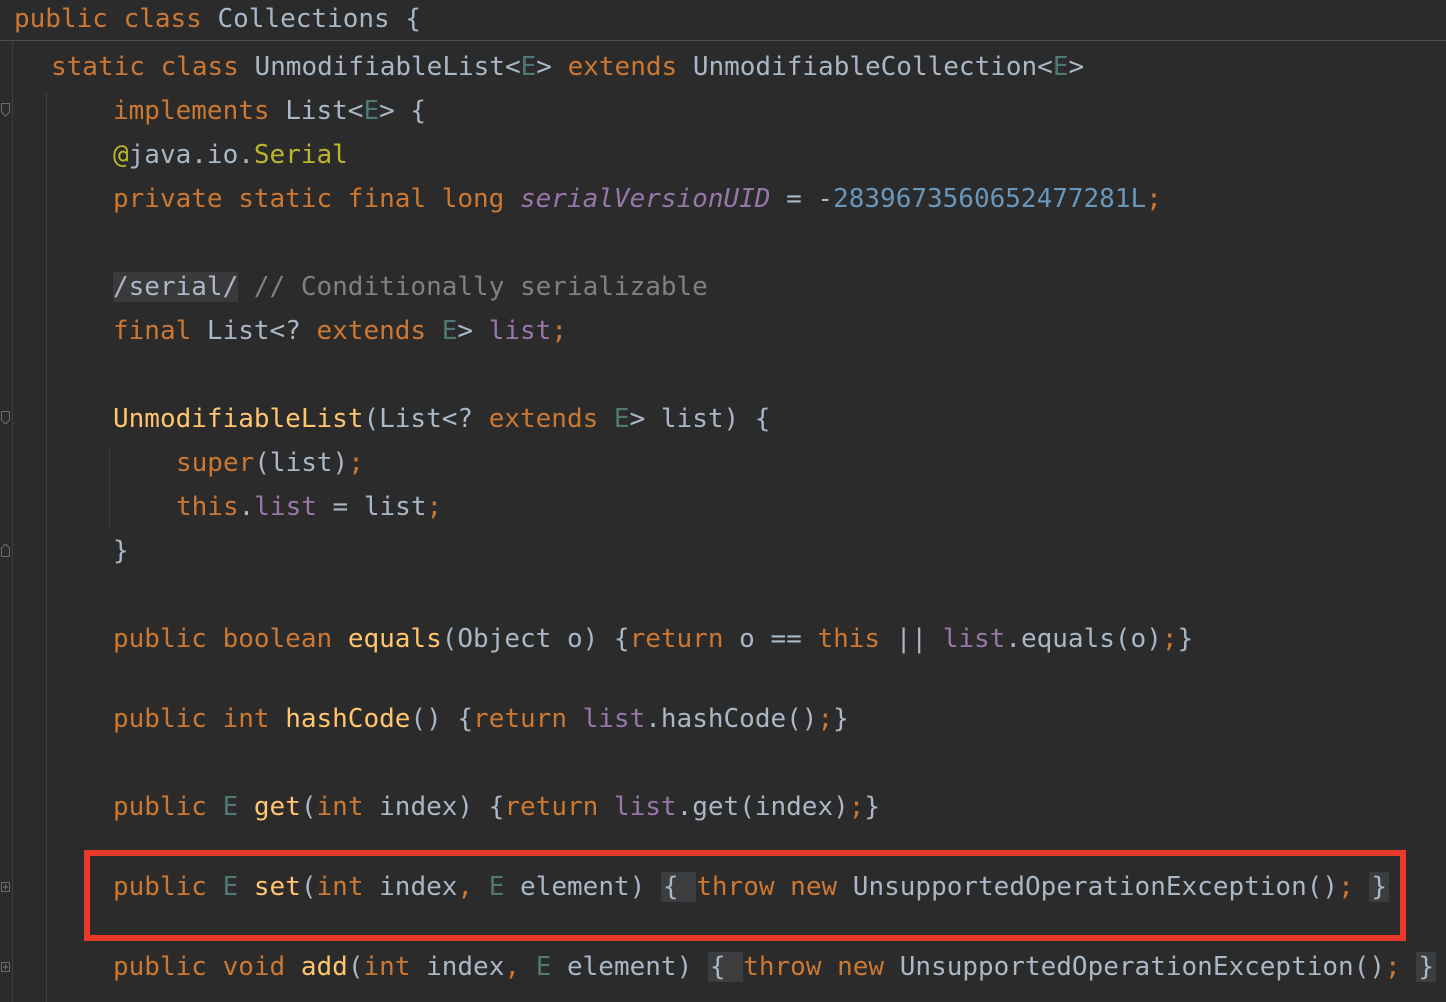 Image resolution: width=1446 pixels, height=1002 pixels. Describe the element at coordinates (316, 199) in the screenshot. I see `code-token: private static final long` at that location.